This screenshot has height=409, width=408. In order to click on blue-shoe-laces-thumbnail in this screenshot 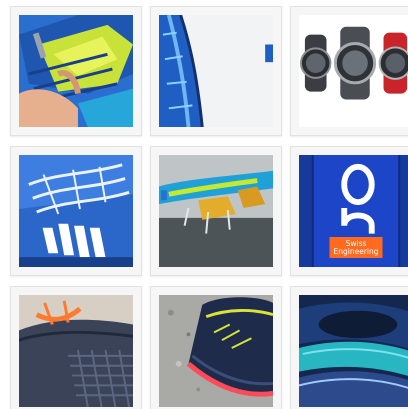, I will do `click(76, 211)`.